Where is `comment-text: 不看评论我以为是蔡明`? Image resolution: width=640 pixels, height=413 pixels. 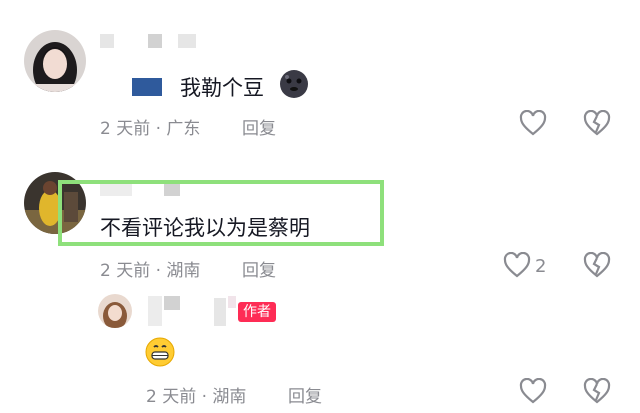 comment-text: 不看评论我以为是蔡明 is located at coordinates (205, 228).